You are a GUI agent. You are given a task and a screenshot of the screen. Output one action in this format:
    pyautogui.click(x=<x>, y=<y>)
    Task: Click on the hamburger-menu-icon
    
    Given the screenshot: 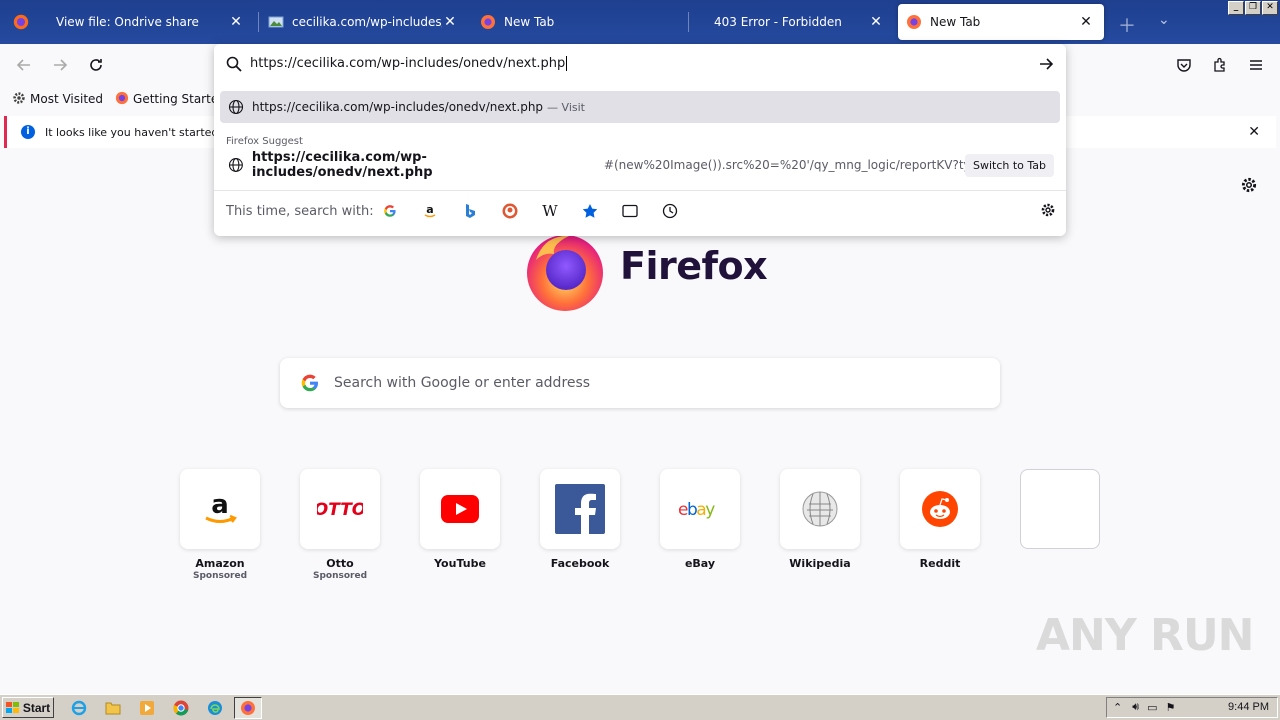 What is the action you would take?
    pyautogui.click(x=1256, y=65)
    